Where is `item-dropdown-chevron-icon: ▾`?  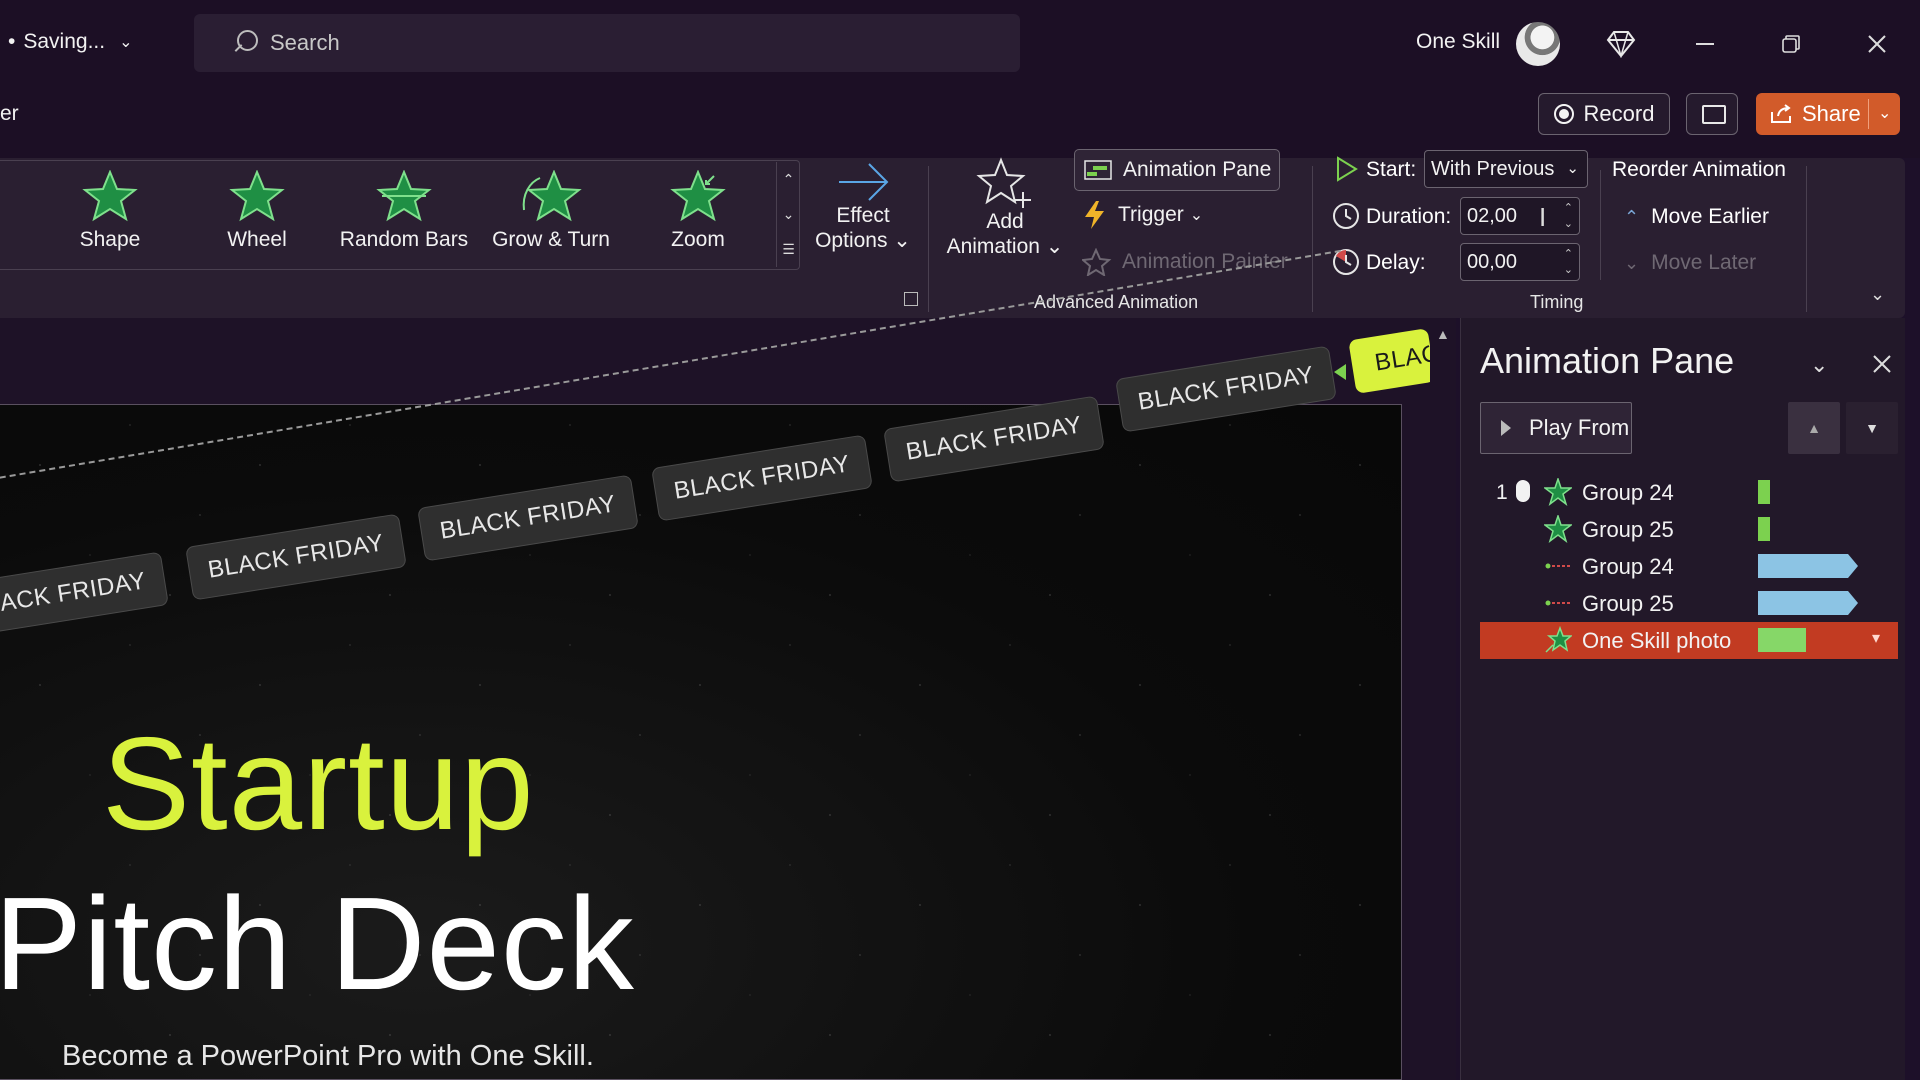 item-dropdown-chevron-icon: ▾ is located at coordinates (1876, 638).